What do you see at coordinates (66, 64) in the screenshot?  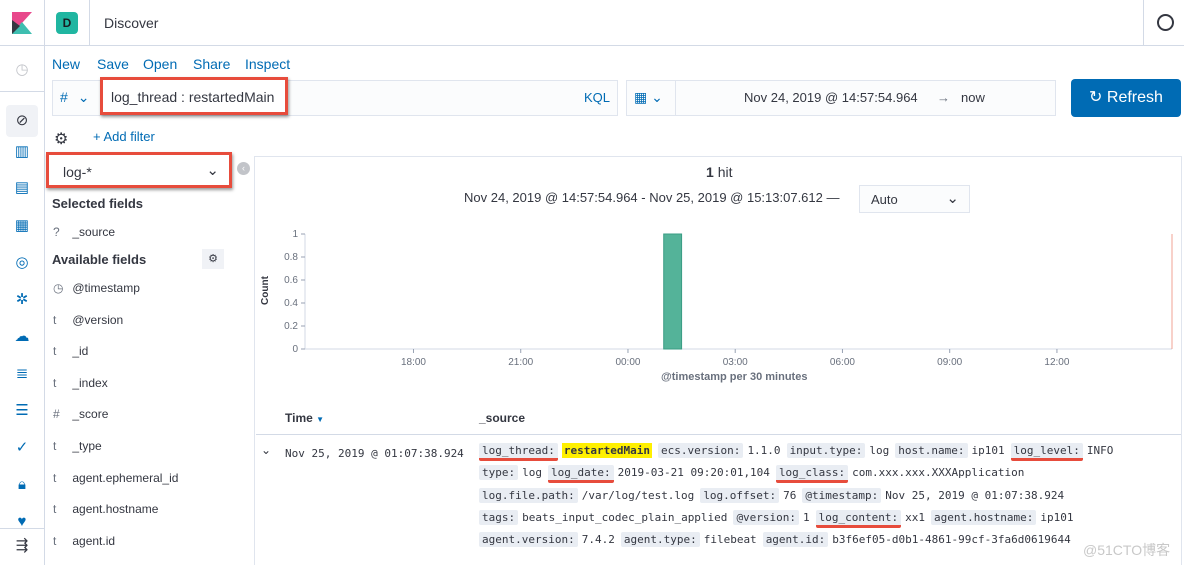 I see `menu-new: New` at bounding box center [66, 64].